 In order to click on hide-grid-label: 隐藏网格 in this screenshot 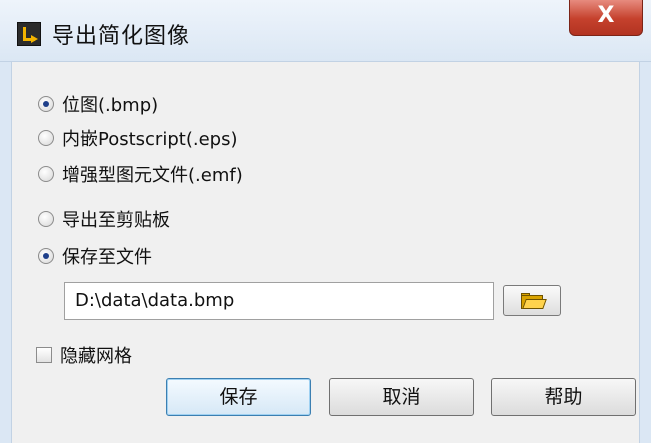, I will do `click(96, 356)`.